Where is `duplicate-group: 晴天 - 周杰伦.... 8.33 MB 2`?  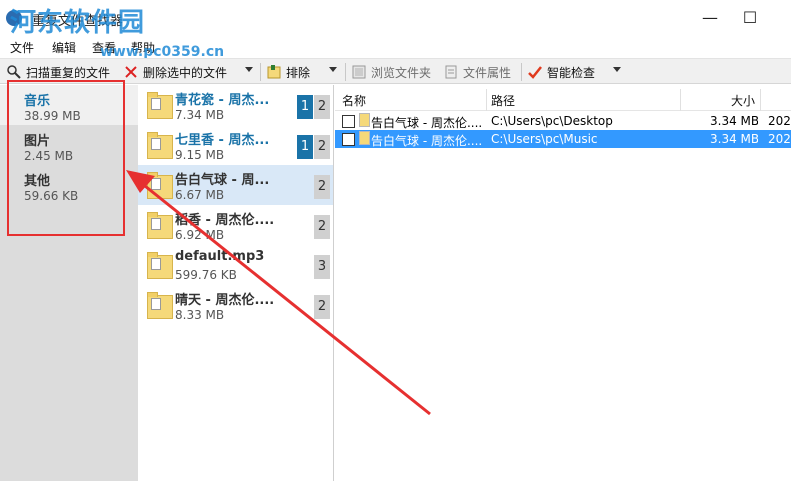
duplicate-group: 晴天 - 周杰伦.... 8.33 MB 2 is located at coordinates (235, 305).